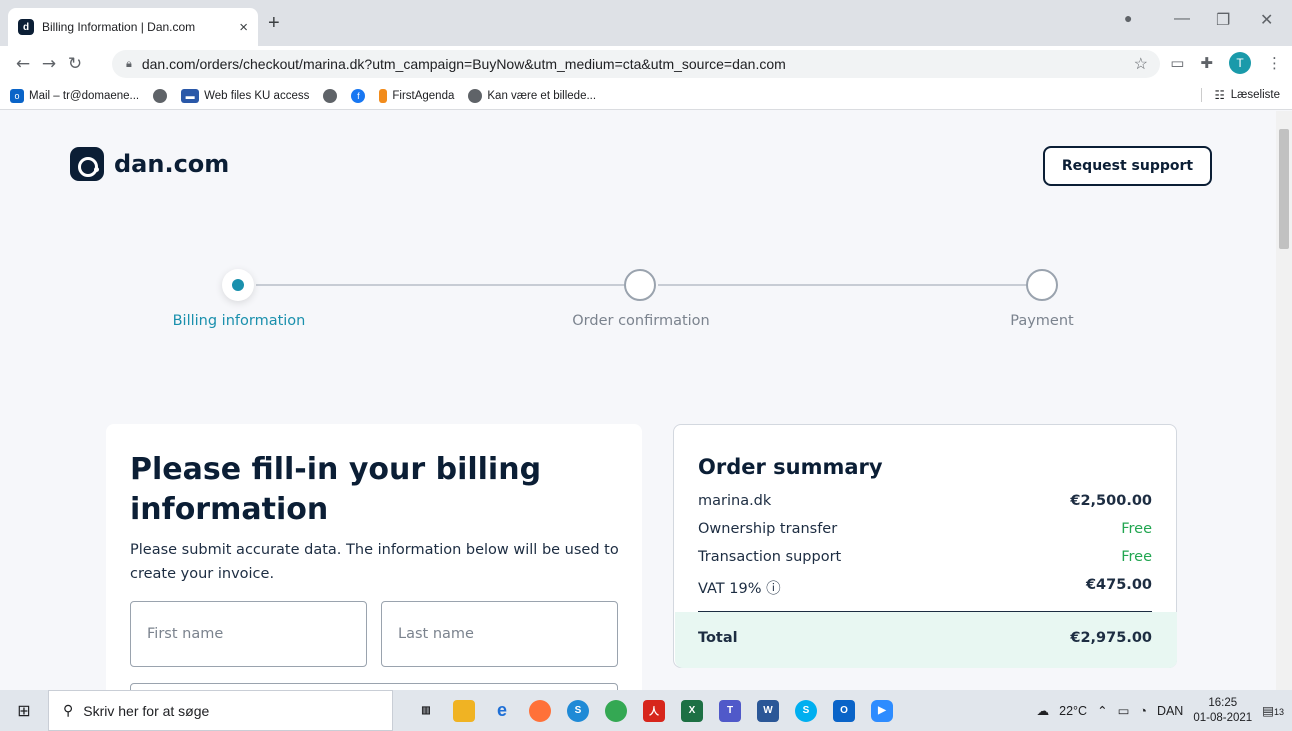  I want to click on notifications-icon: ▤13, so click(1273, 710).